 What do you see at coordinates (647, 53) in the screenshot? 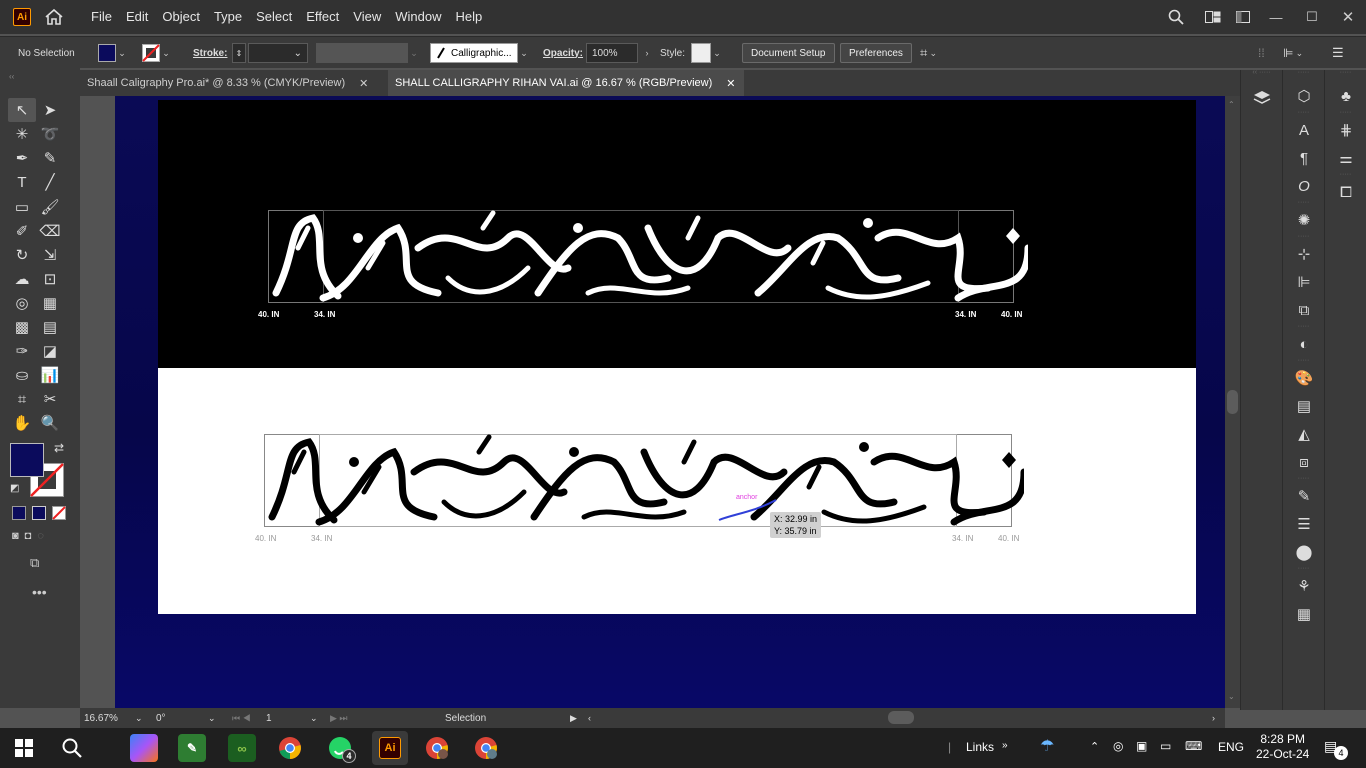
I see `chevron-right-icon: ›` at bounding box center [647, 53].